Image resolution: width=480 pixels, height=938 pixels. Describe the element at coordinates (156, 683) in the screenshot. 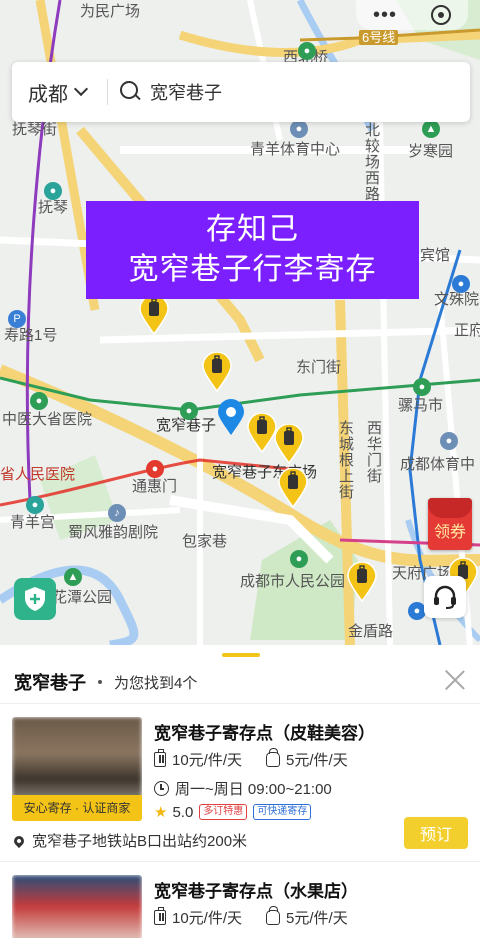

I see `result-count: 为您找到4个` at that location.